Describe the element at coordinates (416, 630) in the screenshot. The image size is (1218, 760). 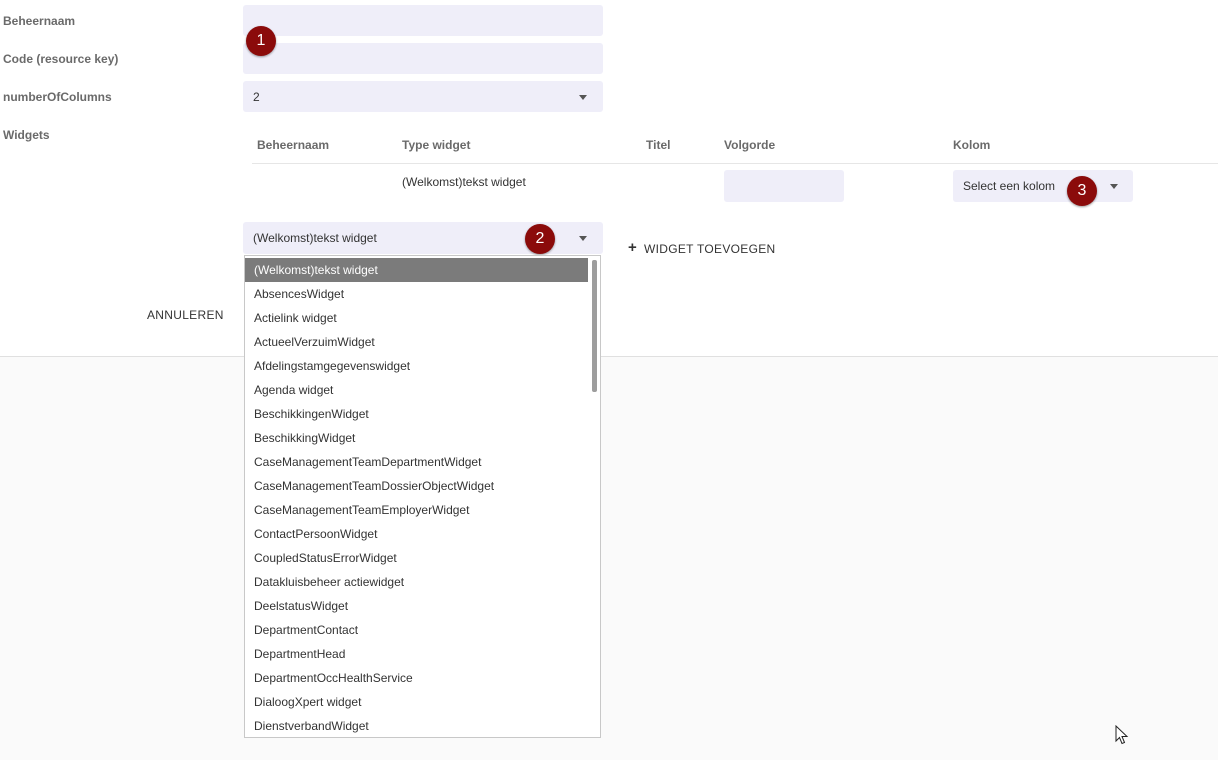
I see `dropdown-option: DepartmentContact` at that location.